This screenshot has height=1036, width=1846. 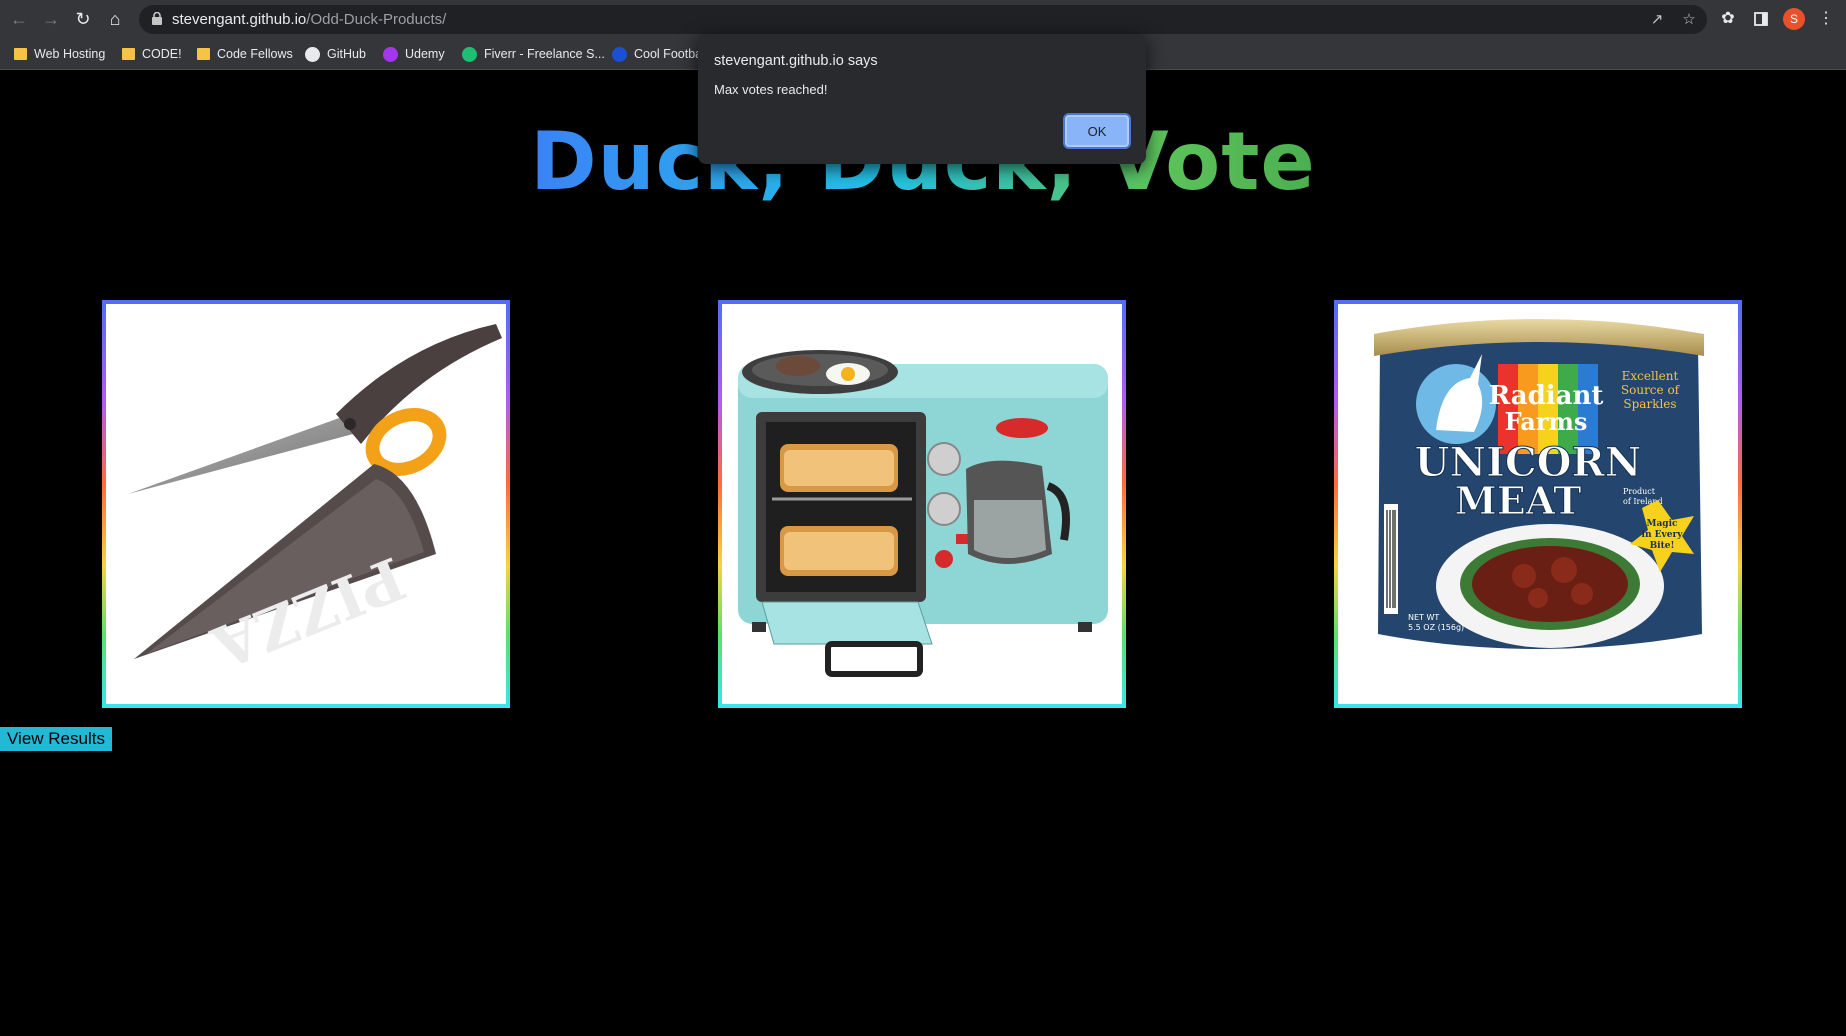 I want to click on product-image-breakfast-maker, so click(x=922, y=504).